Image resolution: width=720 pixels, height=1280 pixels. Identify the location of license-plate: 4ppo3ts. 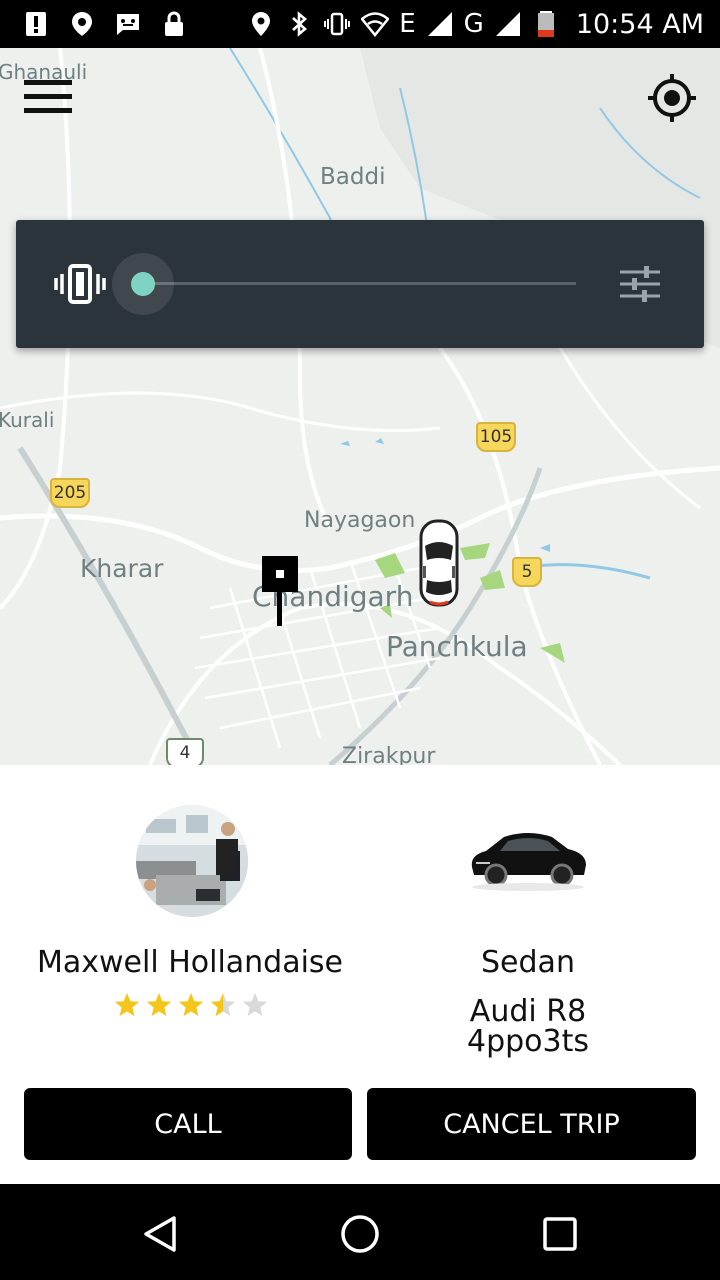
(527, 1041).